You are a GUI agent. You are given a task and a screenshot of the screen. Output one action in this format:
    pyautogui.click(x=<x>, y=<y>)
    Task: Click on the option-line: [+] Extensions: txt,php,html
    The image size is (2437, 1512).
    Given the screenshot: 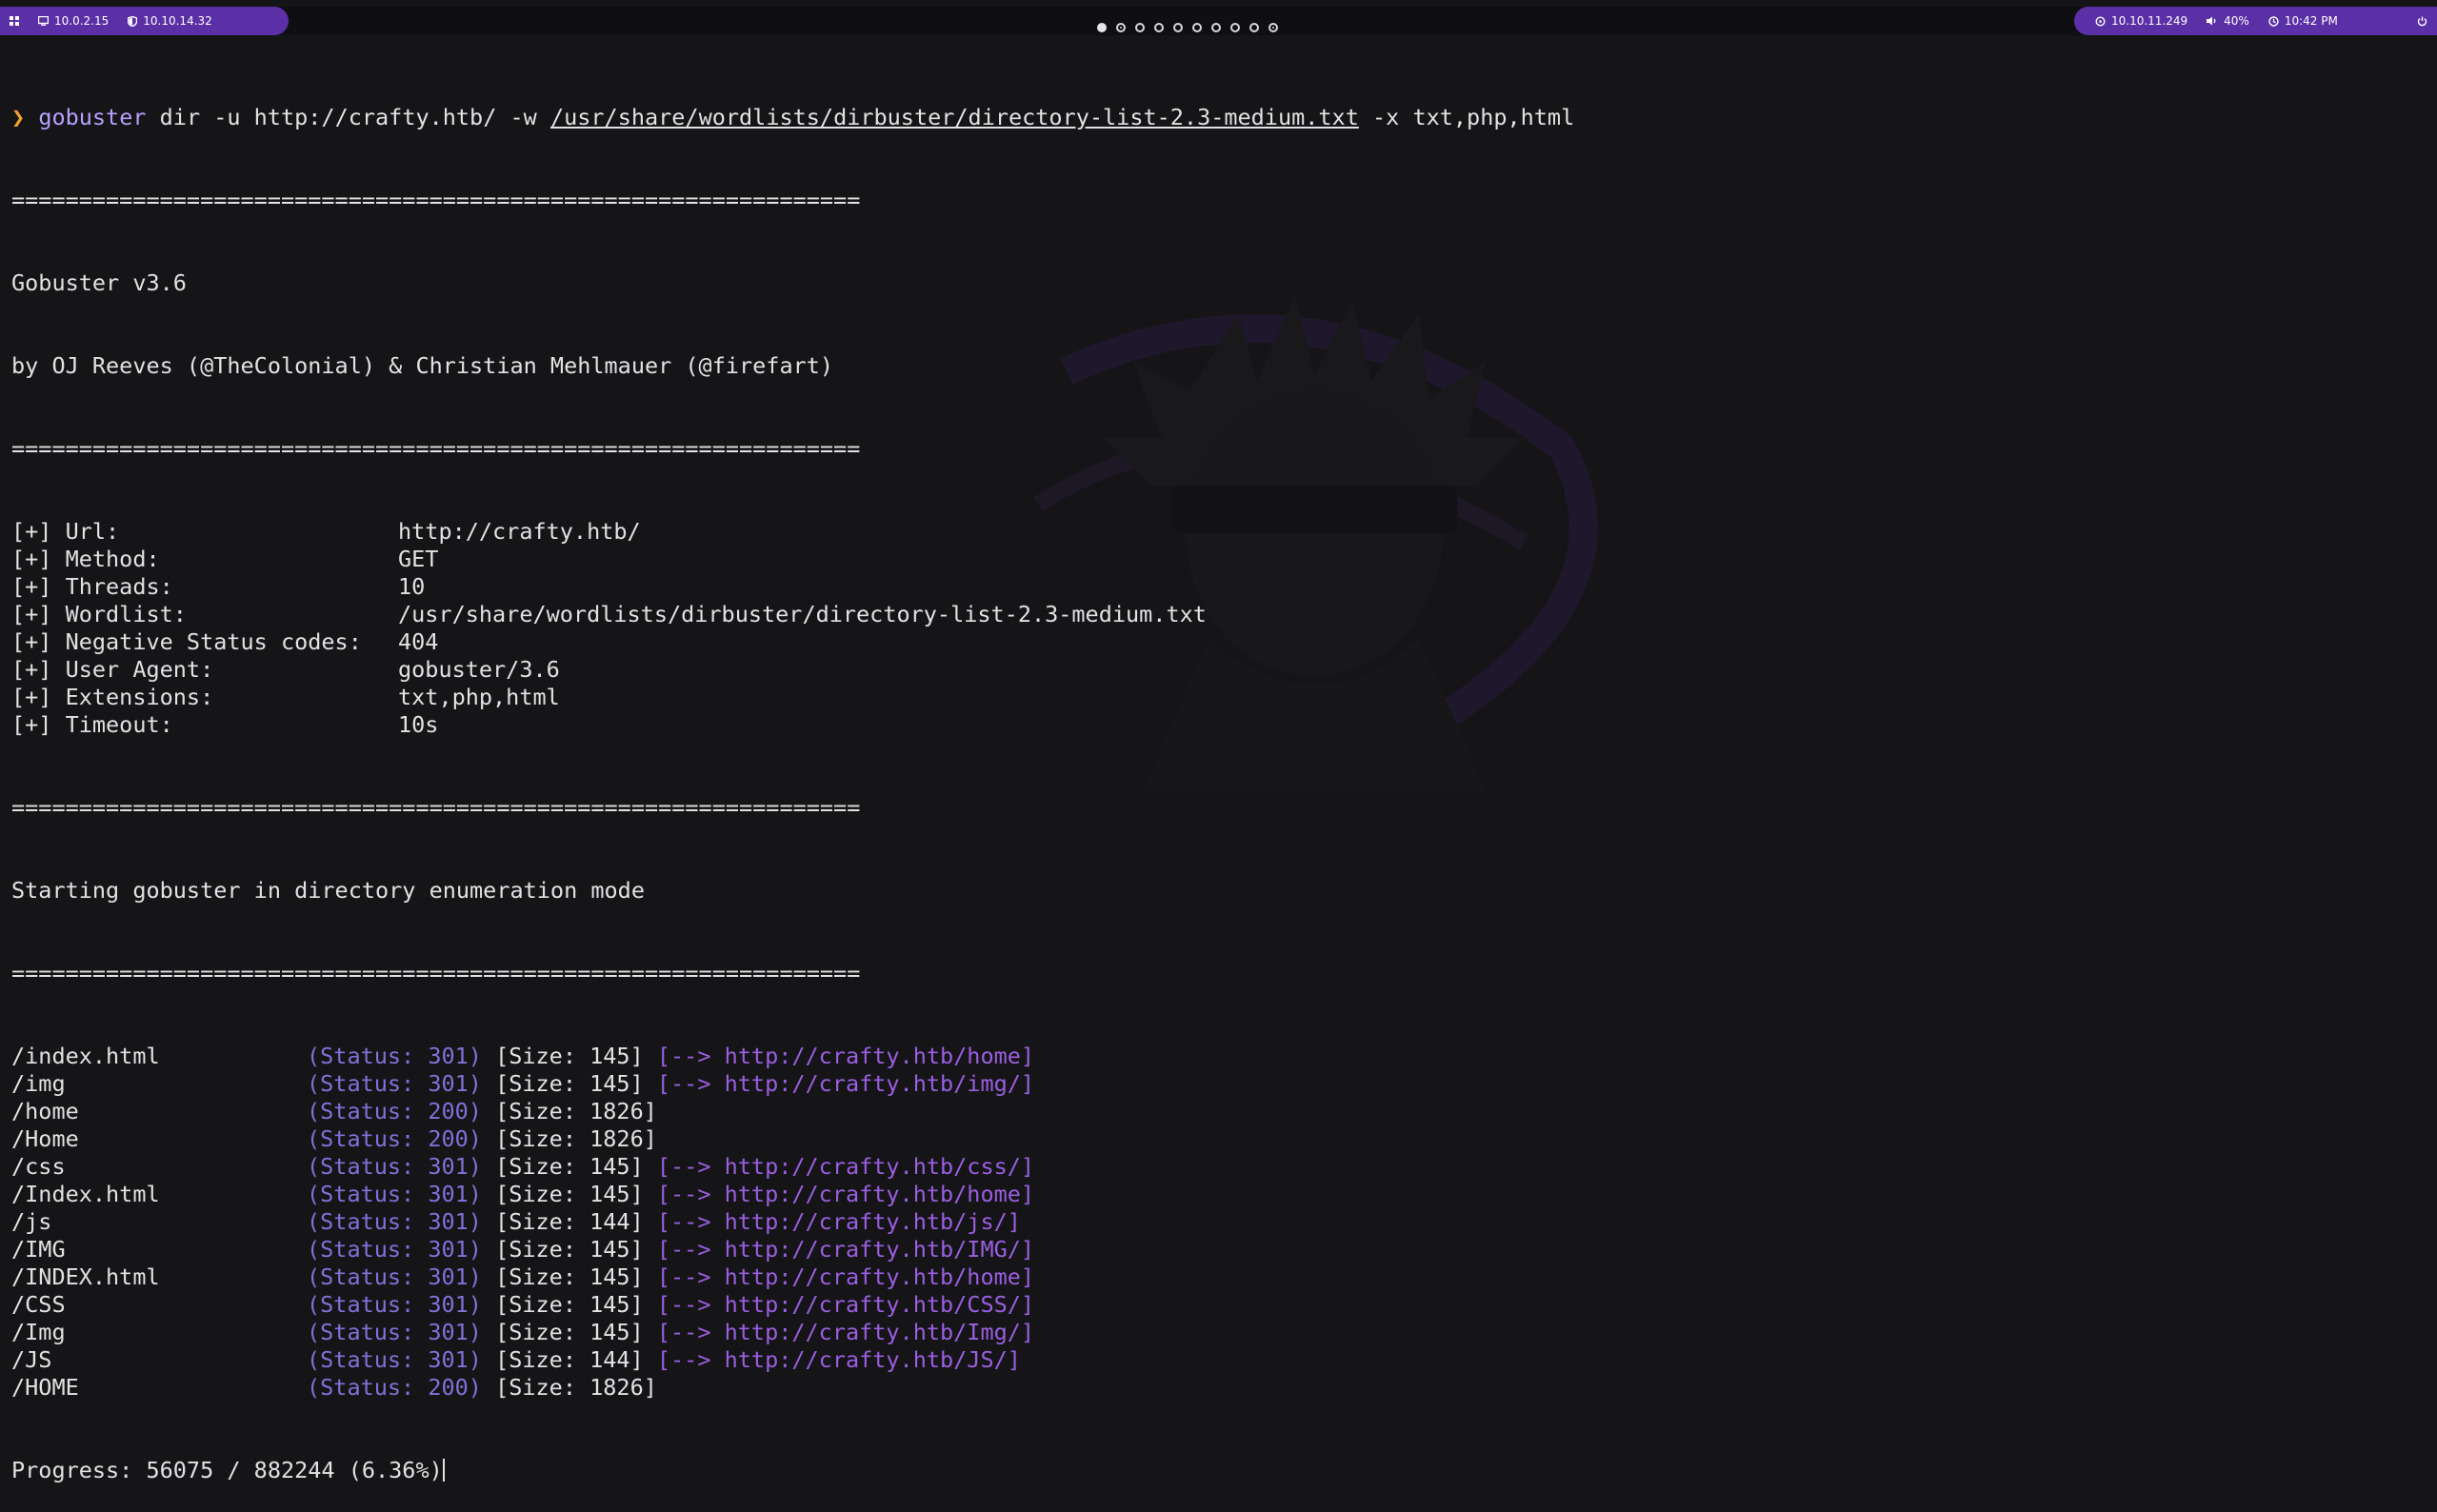 What is the action you would take?
    pyautogui.click(x=1216, y=697)
    